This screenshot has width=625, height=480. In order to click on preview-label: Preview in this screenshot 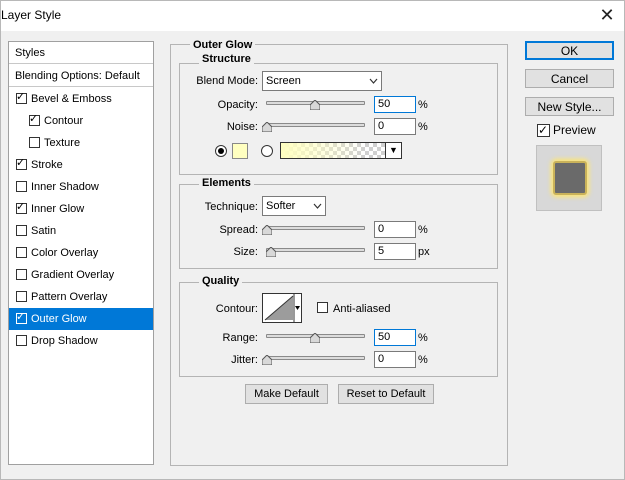, I will do `click(574, 130)`.